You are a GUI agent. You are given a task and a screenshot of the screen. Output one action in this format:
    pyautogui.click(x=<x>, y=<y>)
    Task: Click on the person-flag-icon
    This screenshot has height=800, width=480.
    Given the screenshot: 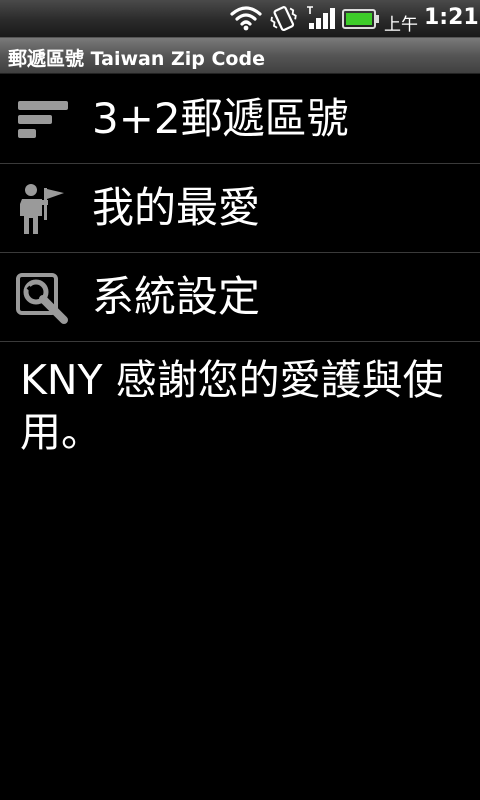 What is the action you would take?
    pyautogui.click(x=42, y=209)
    